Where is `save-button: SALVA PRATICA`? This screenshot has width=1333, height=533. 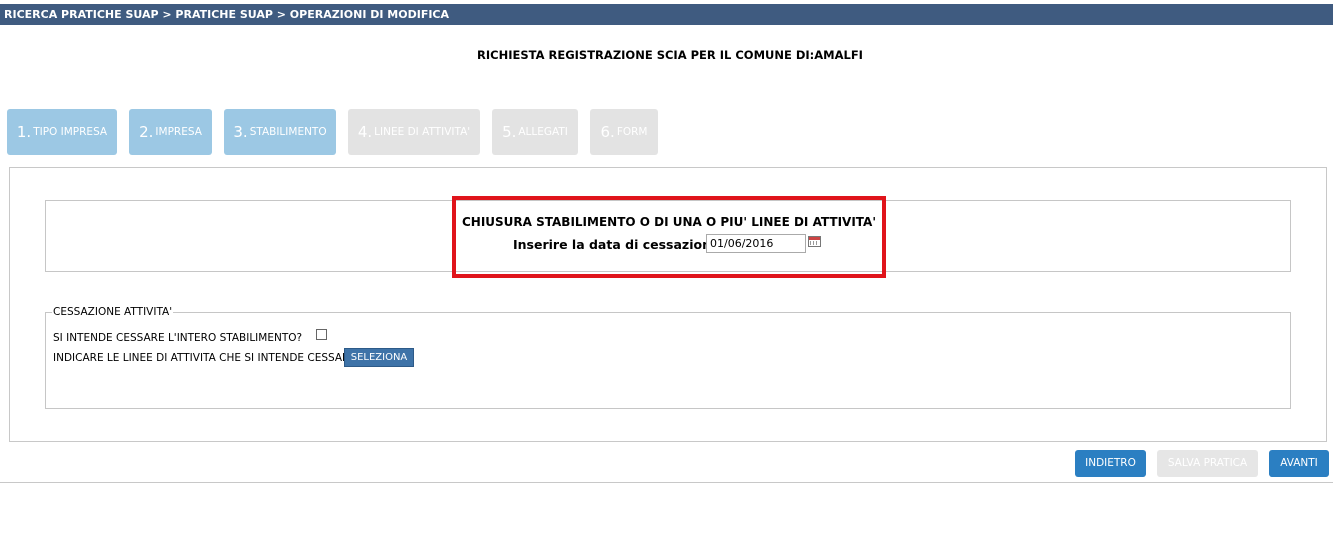
save-button: SALVA PRATICA is located at coordinates (1207, 463).